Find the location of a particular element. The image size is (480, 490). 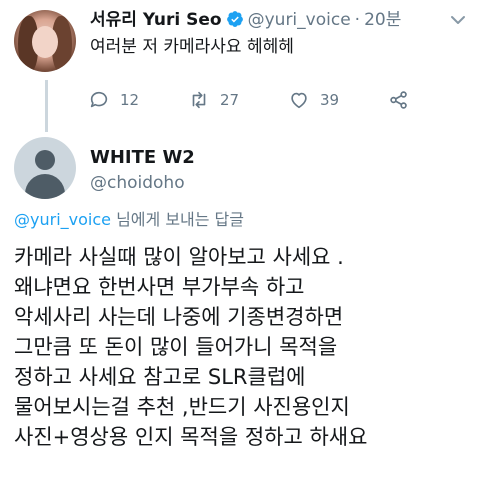

avatar is located at coordinates (45, 41).